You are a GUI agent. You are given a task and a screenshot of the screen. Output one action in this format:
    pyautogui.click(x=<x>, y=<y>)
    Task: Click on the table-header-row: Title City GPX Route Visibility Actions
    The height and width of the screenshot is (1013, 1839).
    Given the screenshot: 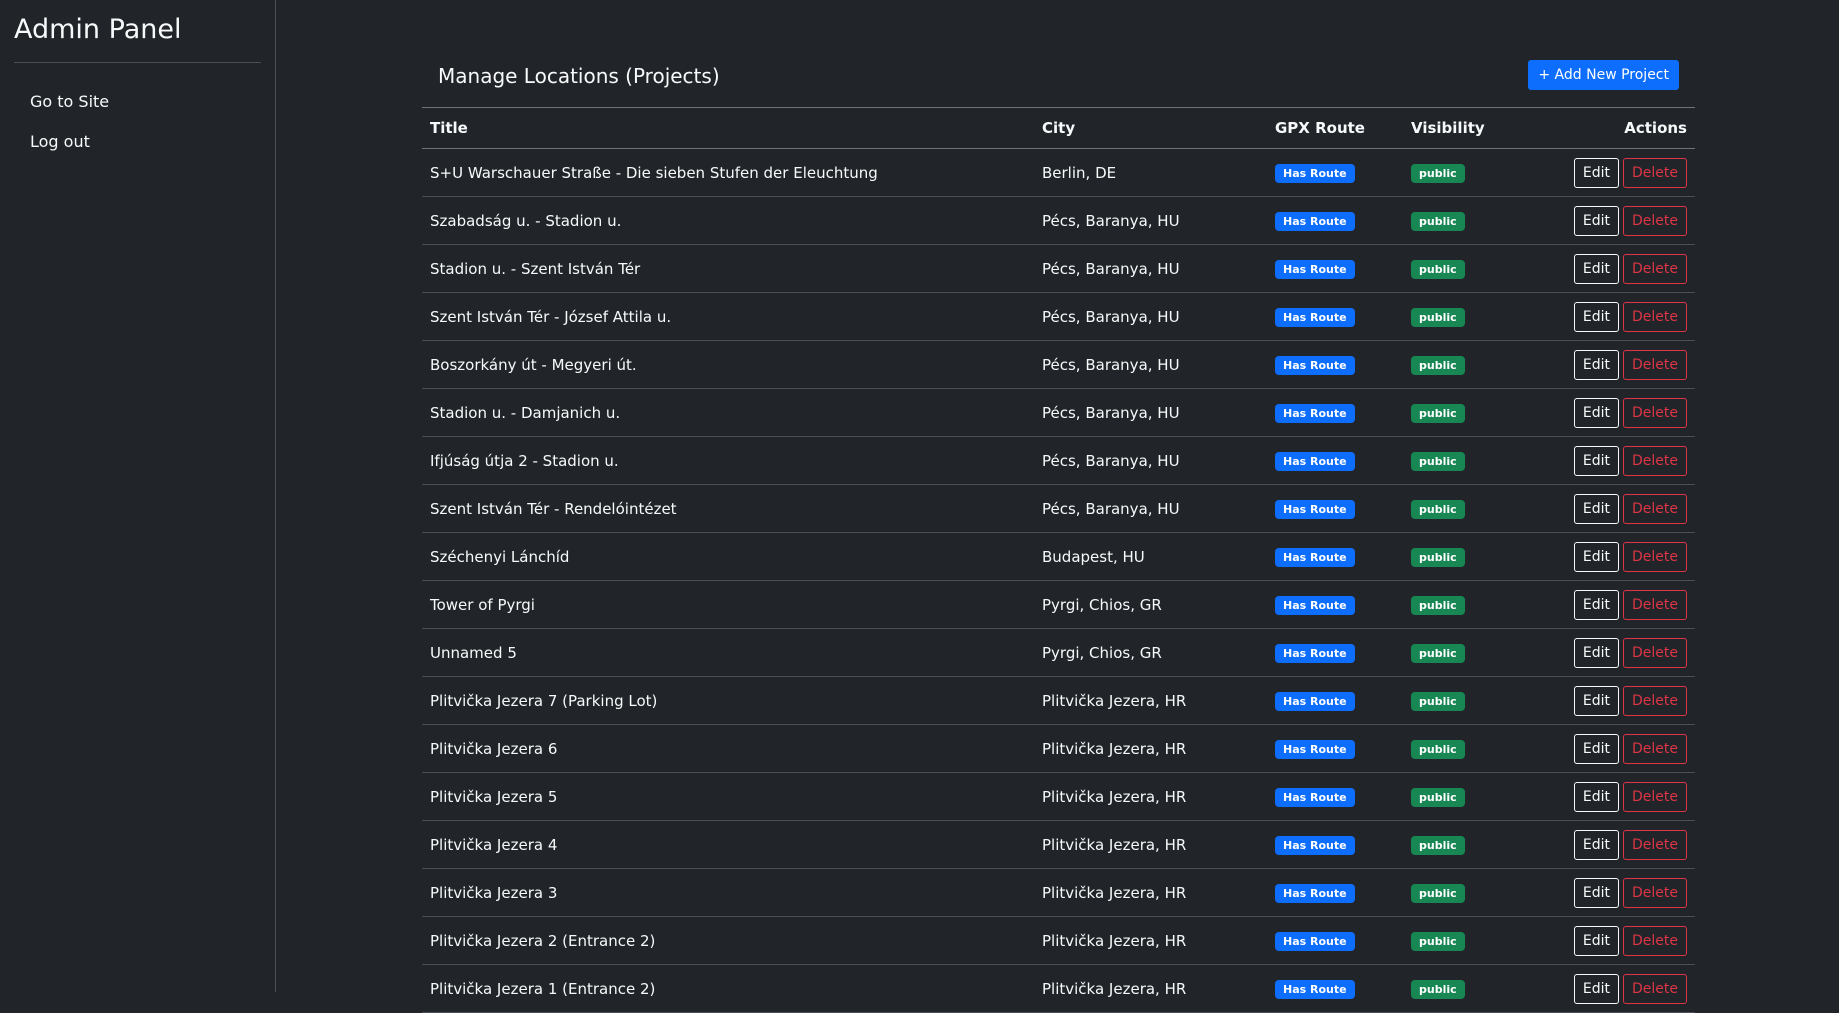 What is the action you would take?
    pyautogui.click(x=1058, y=128)
    